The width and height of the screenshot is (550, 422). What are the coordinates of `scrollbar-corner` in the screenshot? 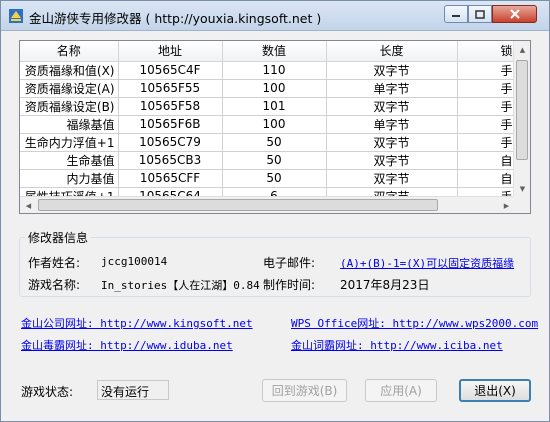 It's located at (521, 204).